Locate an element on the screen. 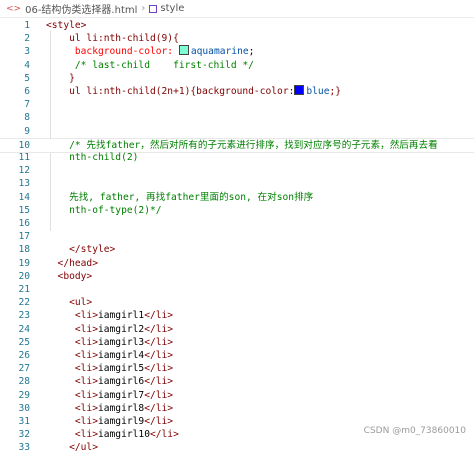 The height and width of the screenshot is (455, 474). code-line: 21 is located at coordinates (237, 289).